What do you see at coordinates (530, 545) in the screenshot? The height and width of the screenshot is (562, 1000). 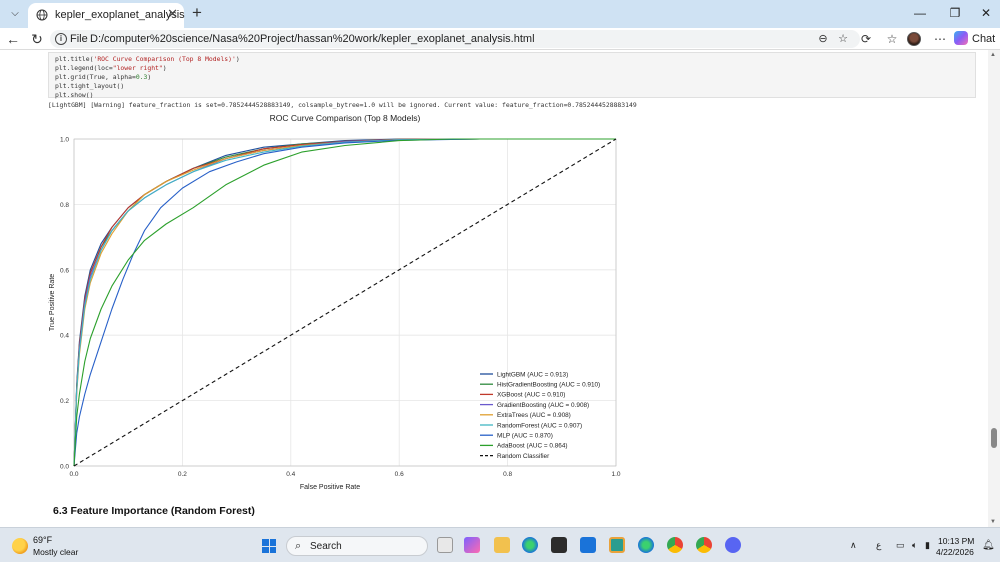 I see `edge-browser-icon` at bounding box center [530, 545].